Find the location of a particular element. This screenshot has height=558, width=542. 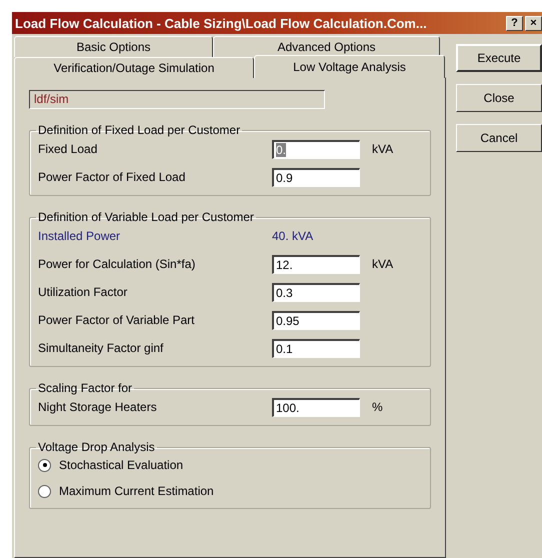

radio-label: Stochastical Evaluation is located at coordinates (121, 465).